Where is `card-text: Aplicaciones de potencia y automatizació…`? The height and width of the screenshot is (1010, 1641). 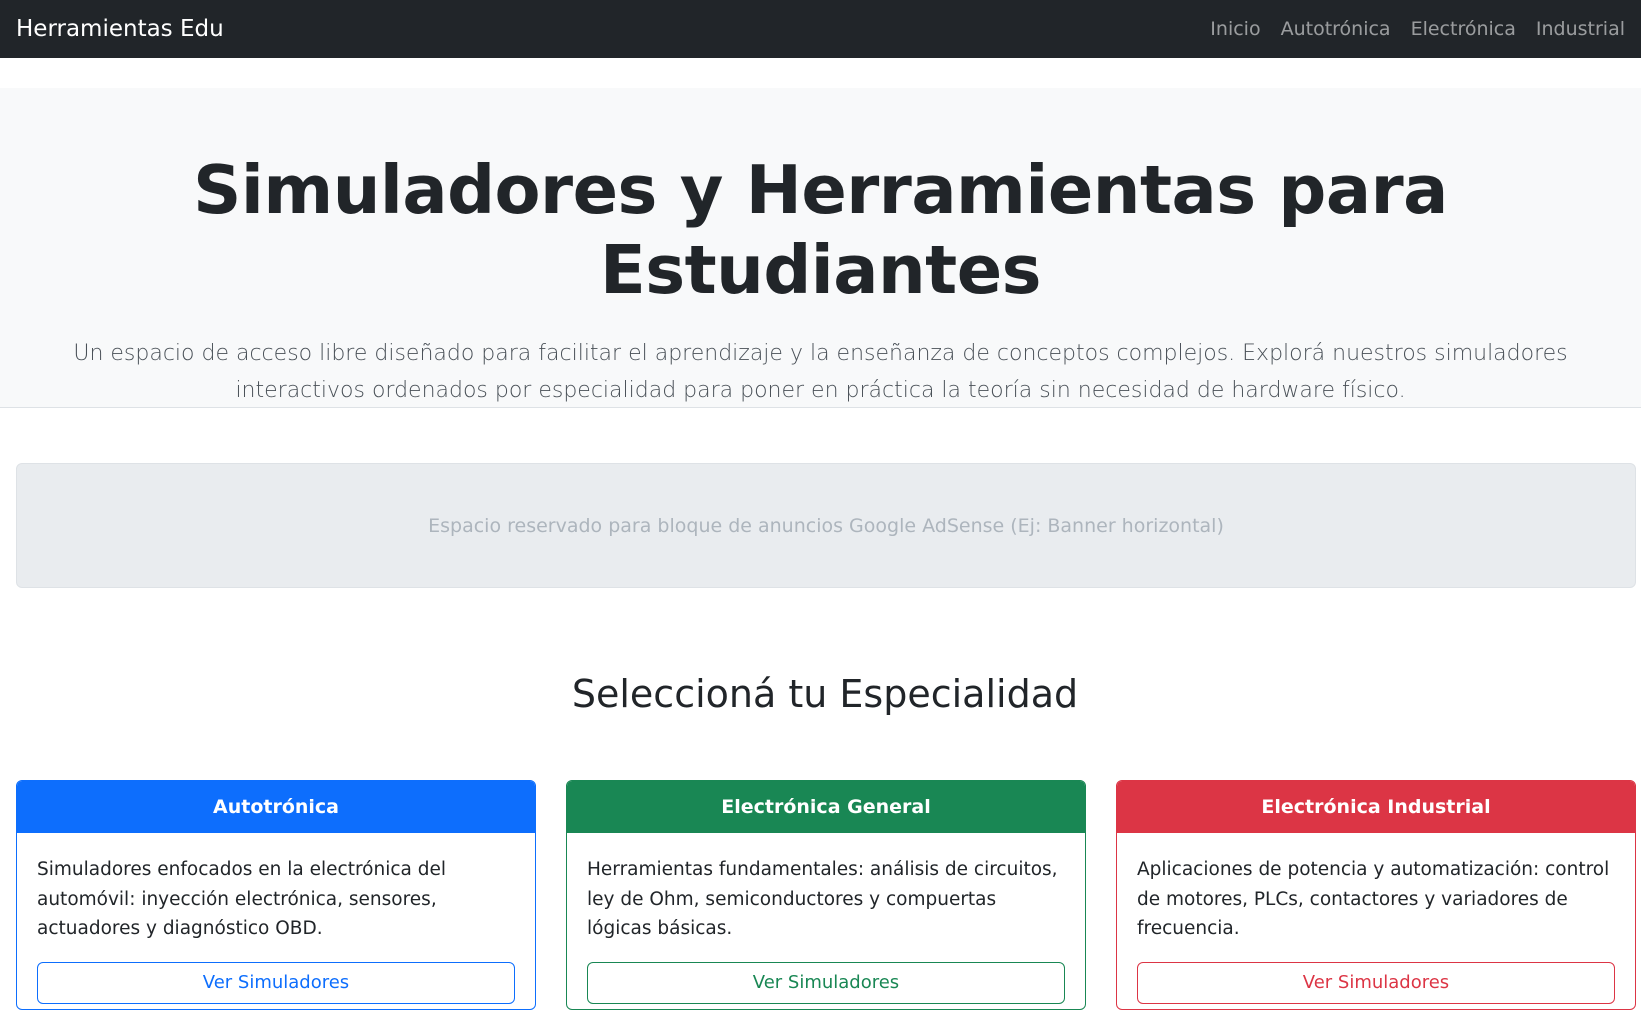
card-text: Aplicaciones de potencia y automatizació… is located at coordinates (1373, 899).